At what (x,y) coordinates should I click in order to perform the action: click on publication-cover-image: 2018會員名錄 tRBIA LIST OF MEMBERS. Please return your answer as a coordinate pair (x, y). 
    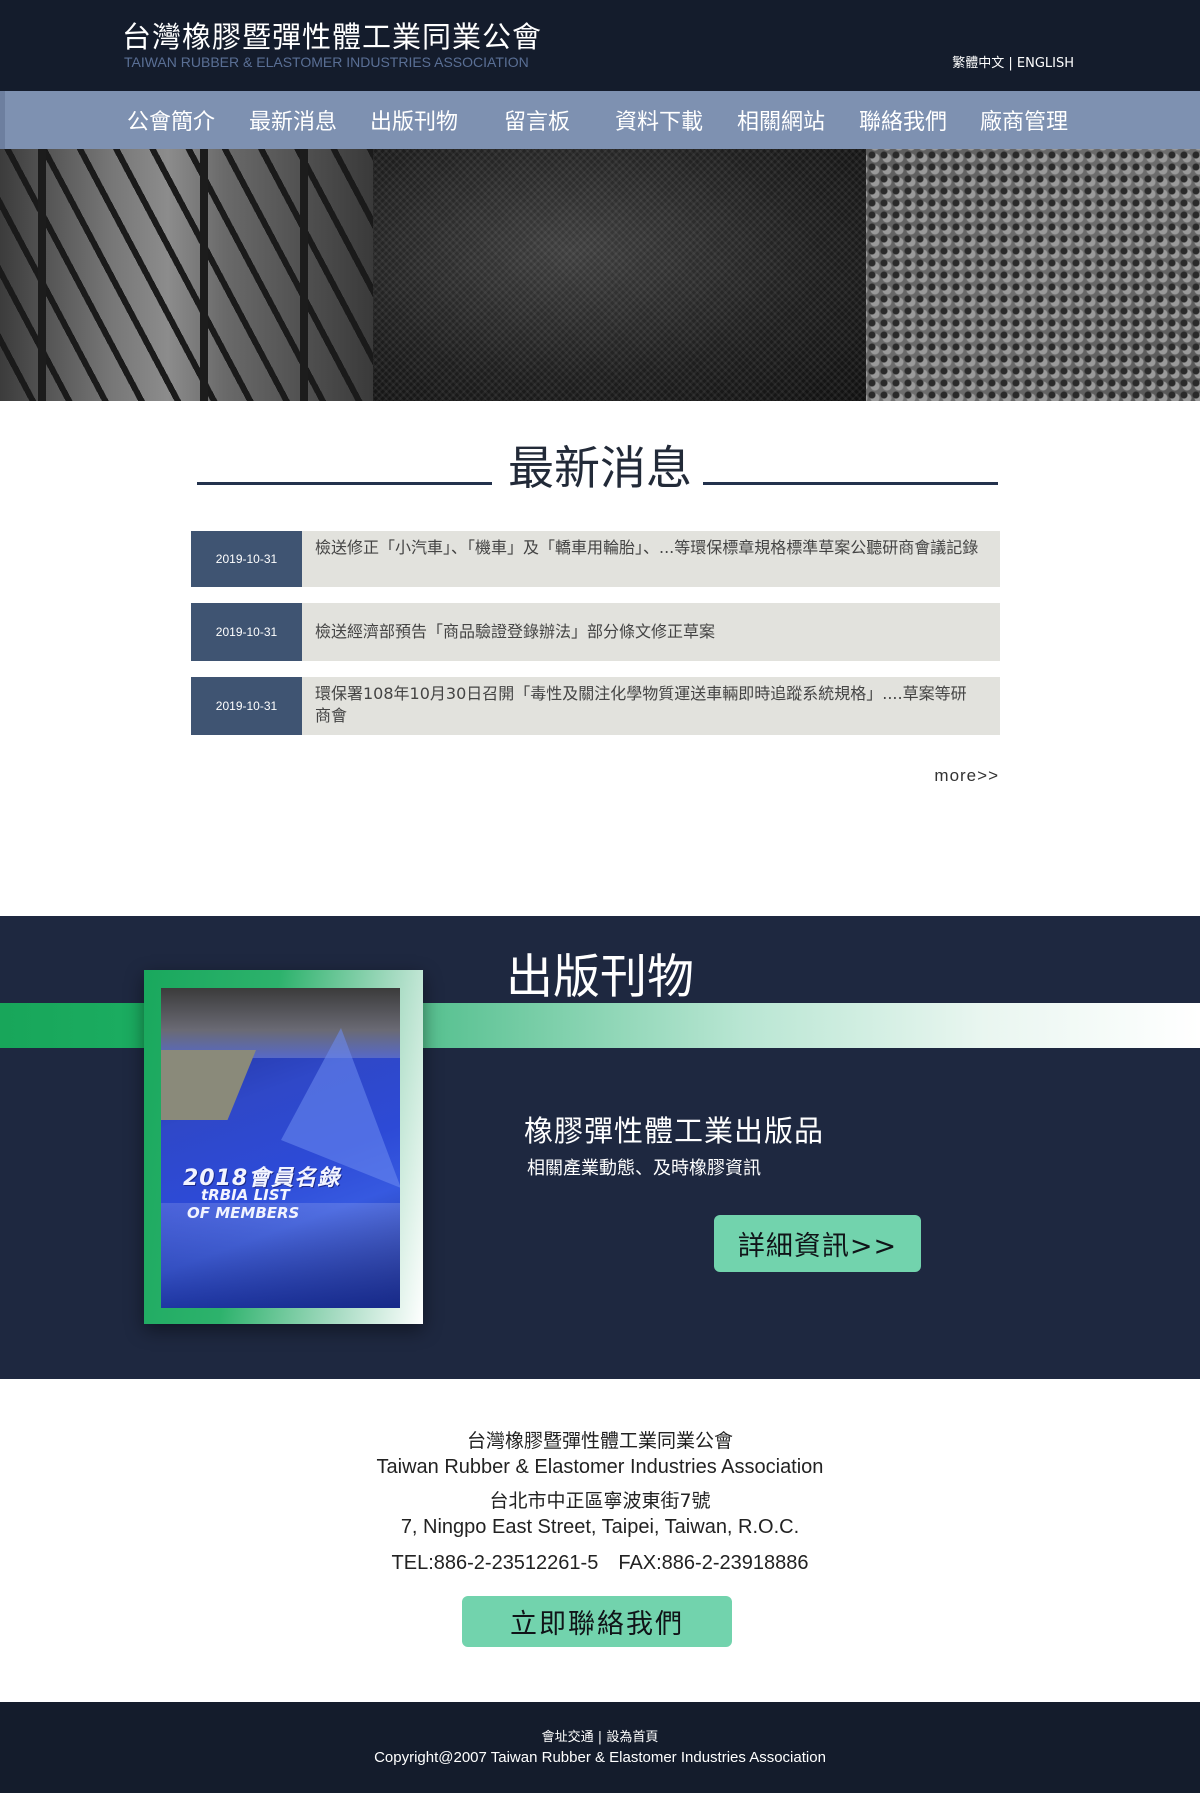
    Looking at the image, I should click on (280, 1148).